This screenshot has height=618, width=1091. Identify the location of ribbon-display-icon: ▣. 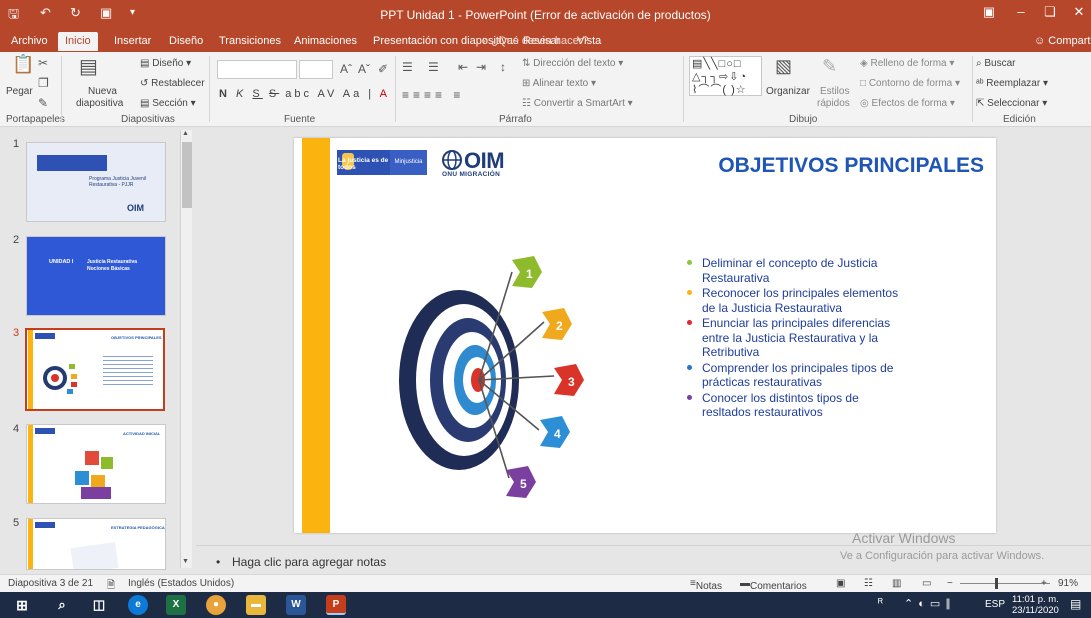
(989, 12).